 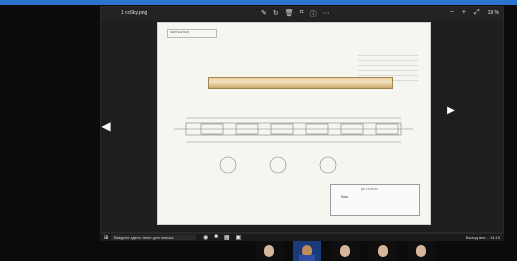 I want to click on crop-icon: ⌗, so click(x=302, y=14).